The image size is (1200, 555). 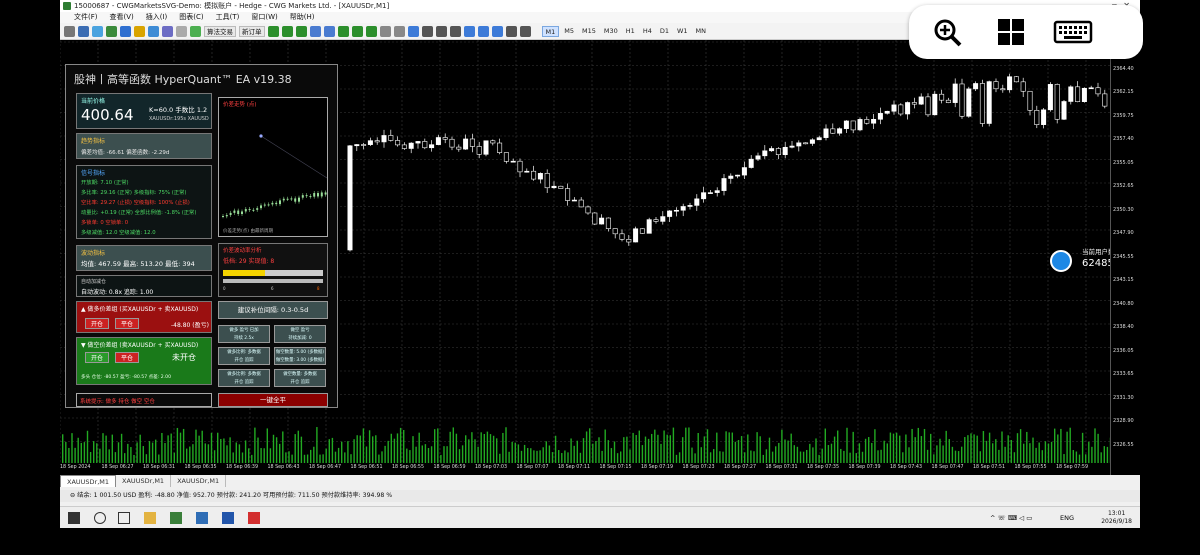 I want to click on windows-grid-icon, so click(x=1011, y=32).